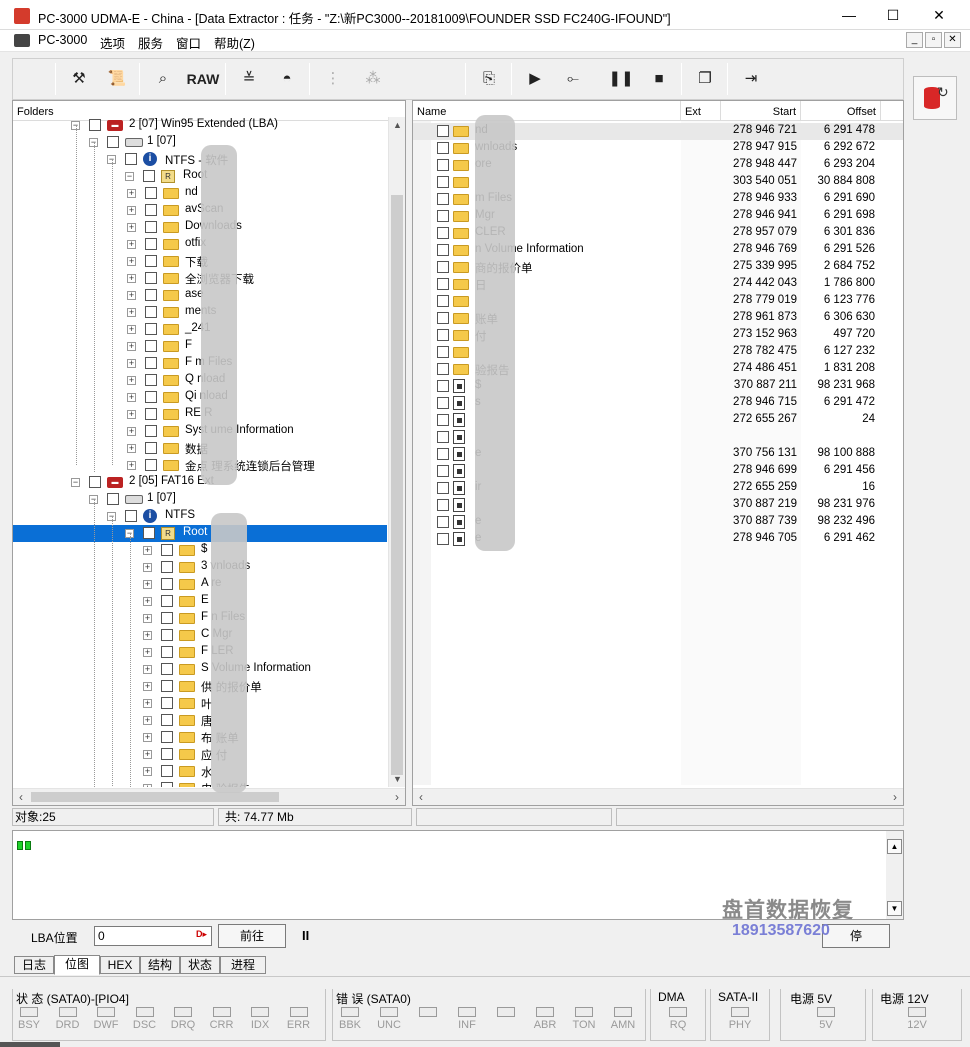 The width and height of the screenshot is (970, 1047). What do you see at coordinates (160, 965) in the screenshot?
I see `tab-structure: 结构` at bounding box center [160, 965].